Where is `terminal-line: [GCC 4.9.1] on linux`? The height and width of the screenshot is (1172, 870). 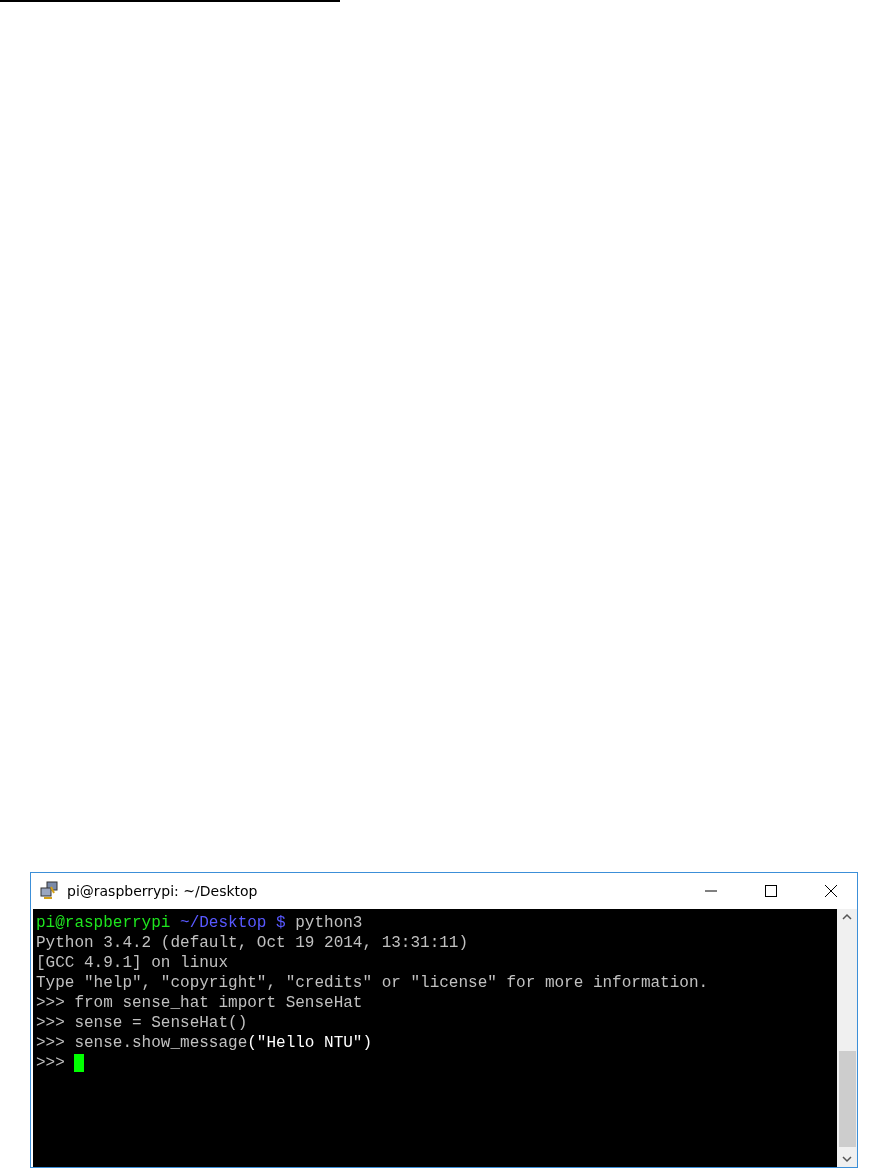
terminal-line: [GCC 4.9.1] on linux is located at coordinates (132, 963).